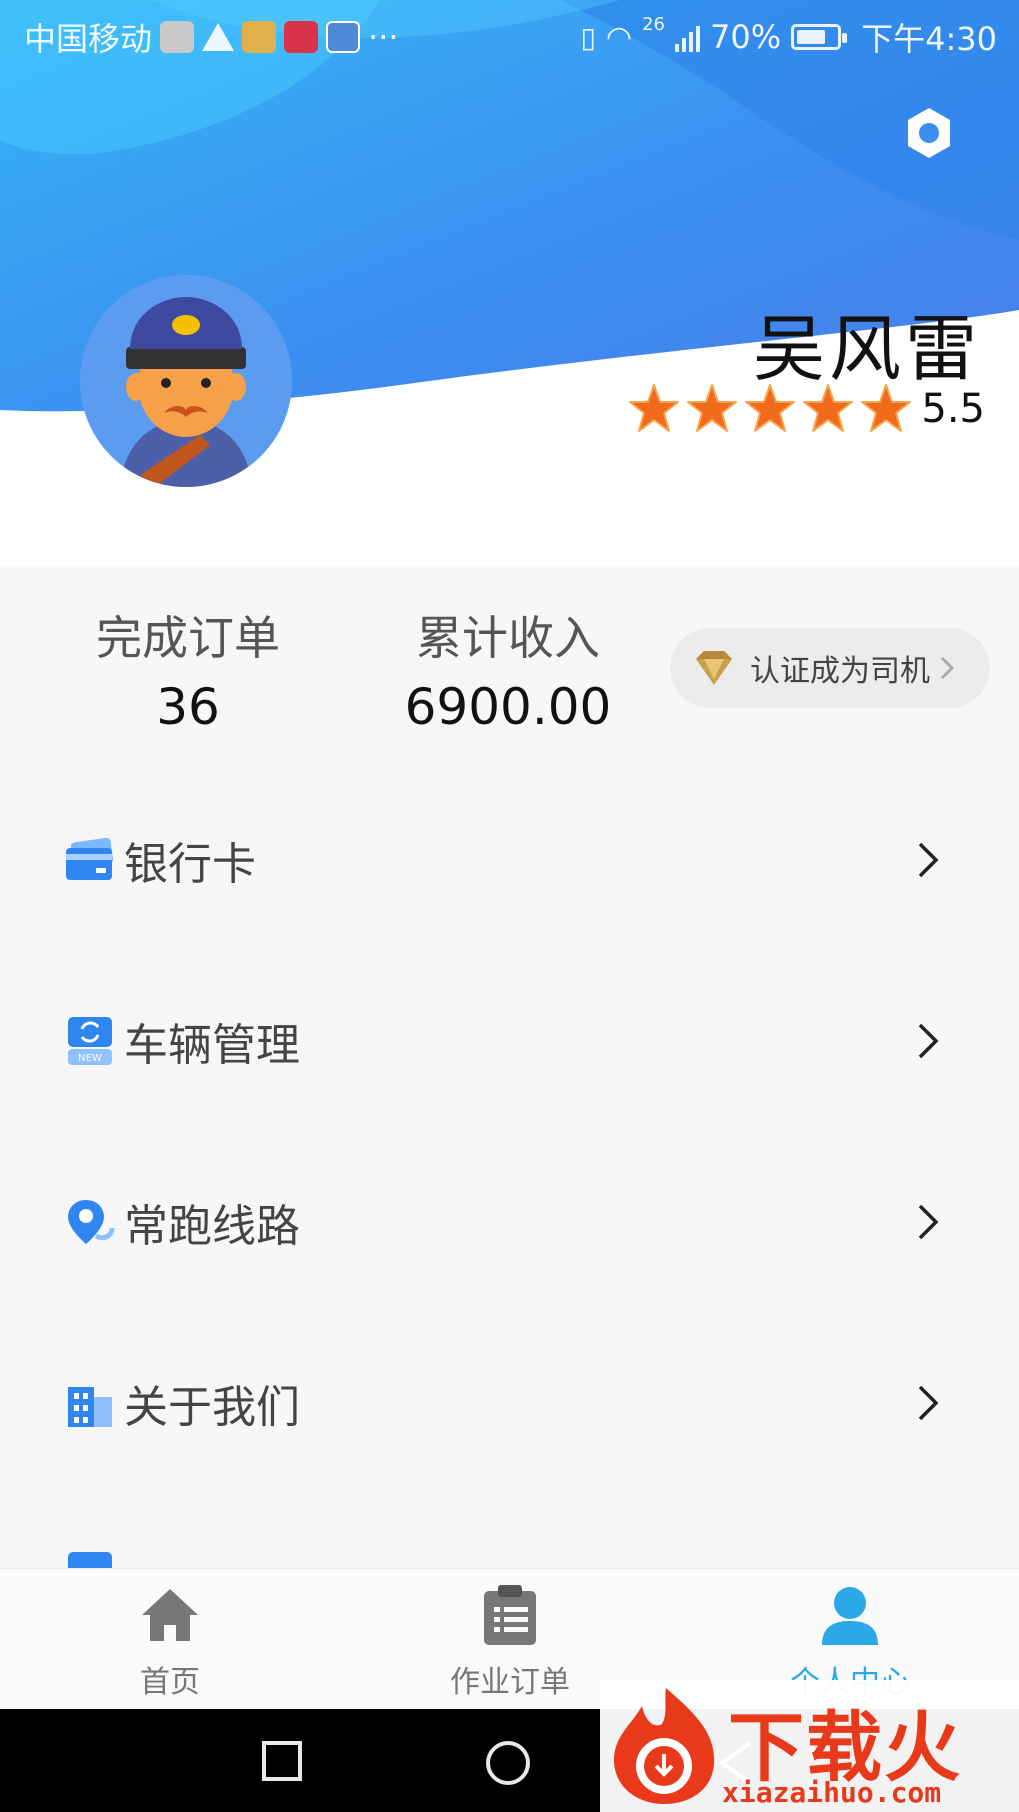 The height and width of the screenshot is (1812, 1019). Describe the element at coordinates (953, 409) in the screenshot. I see `rating-value: 5.5` at that location.